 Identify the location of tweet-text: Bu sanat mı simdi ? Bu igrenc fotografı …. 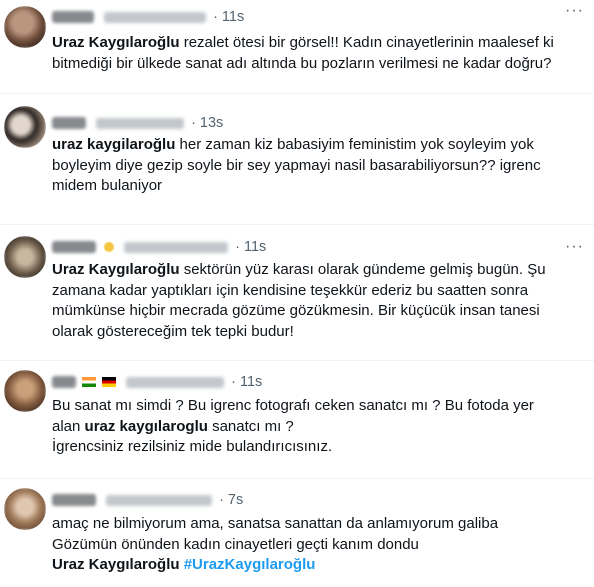
(293, 426).